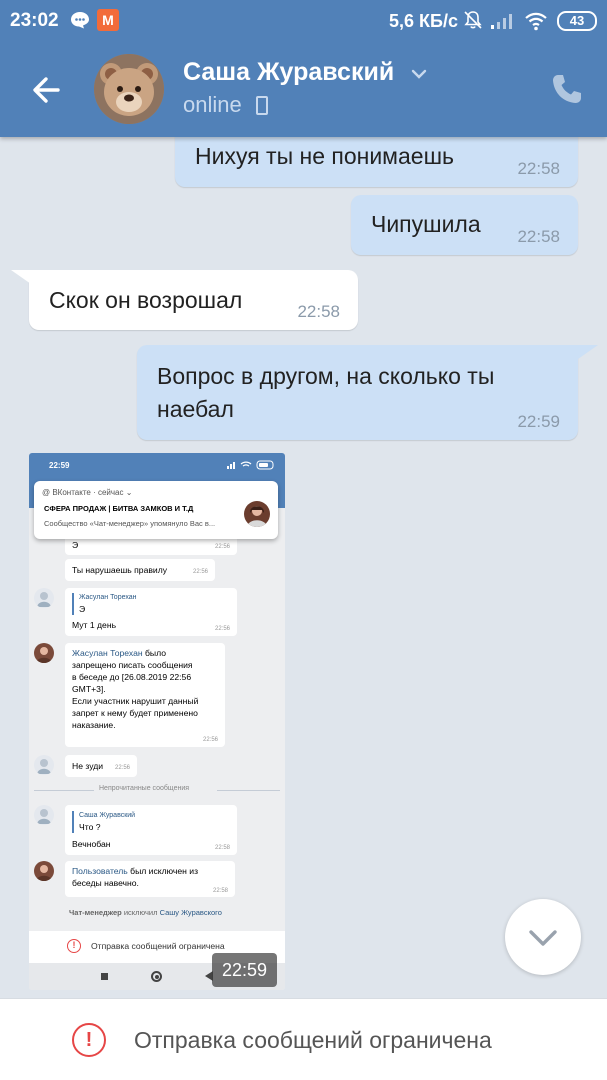 The height and width of the screenshot is (1080, 607). I want to click on system-action: исключил, so click(140, 912).